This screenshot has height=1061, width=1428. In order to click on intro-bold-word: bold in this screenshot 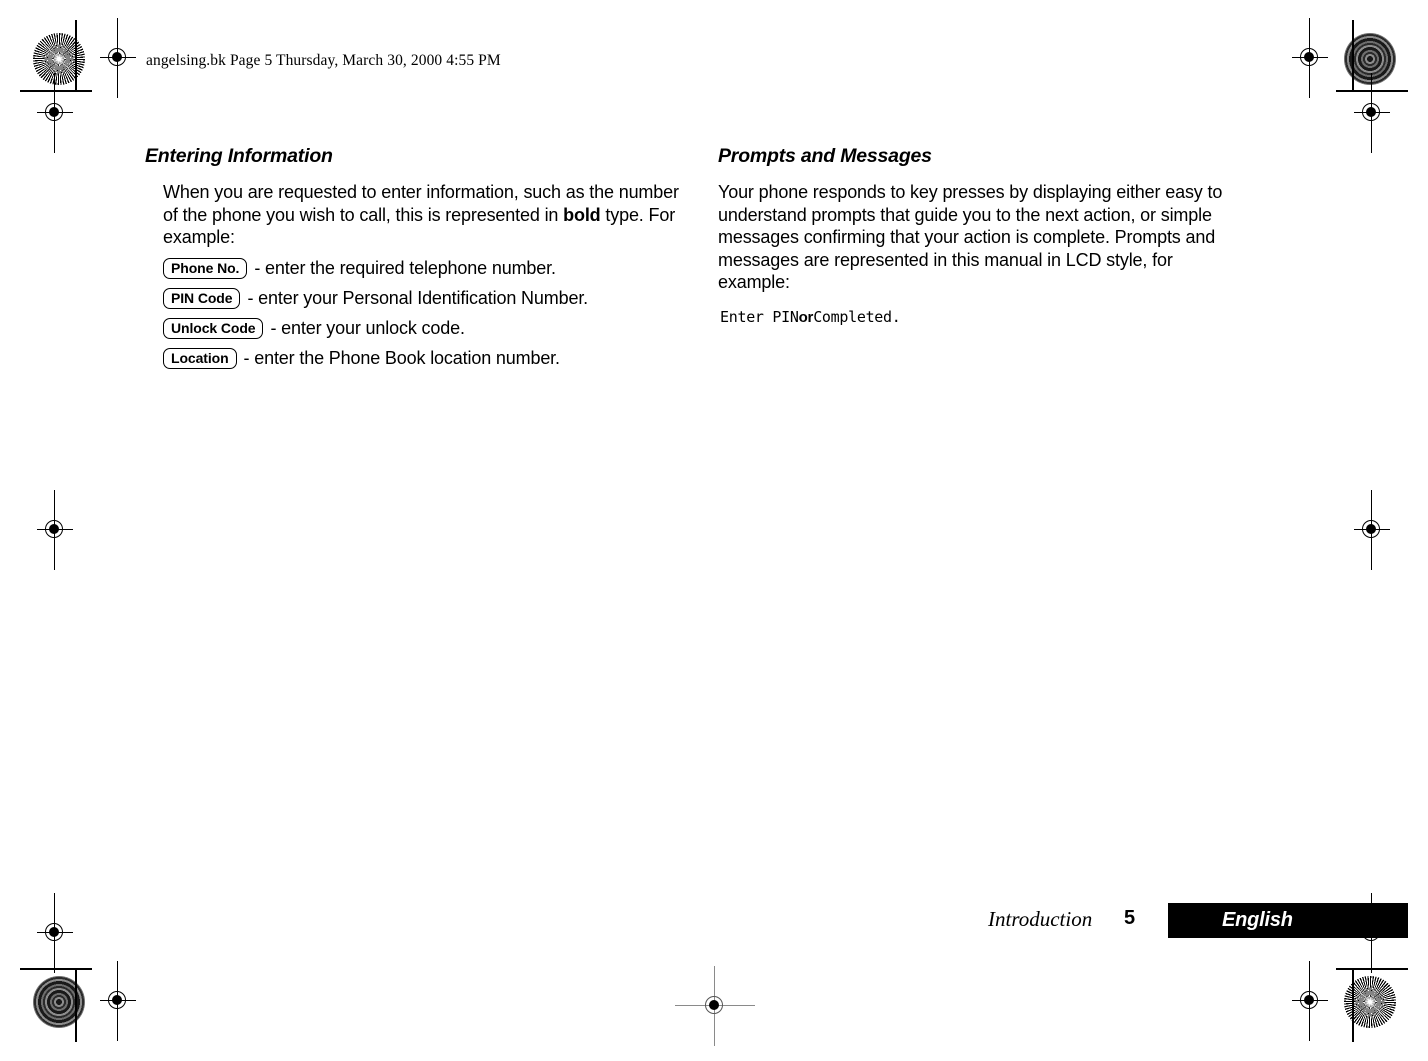, I will do `click(582, 214)`.